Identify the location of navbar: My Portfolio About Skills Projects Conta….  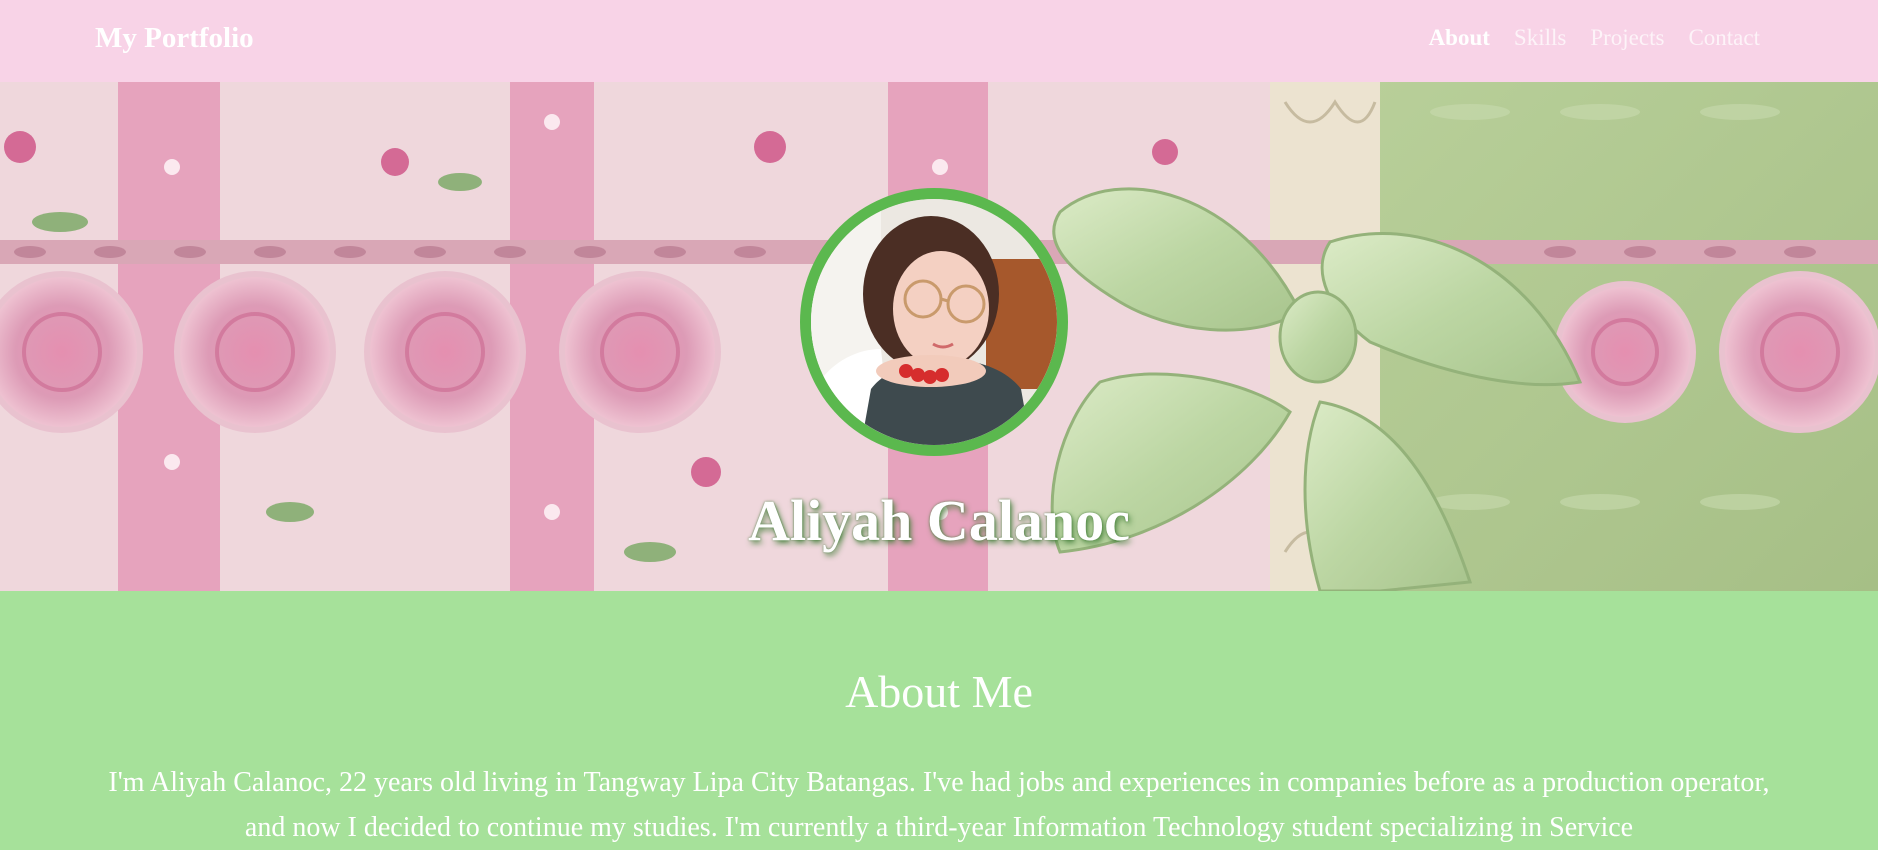
(939, 41).